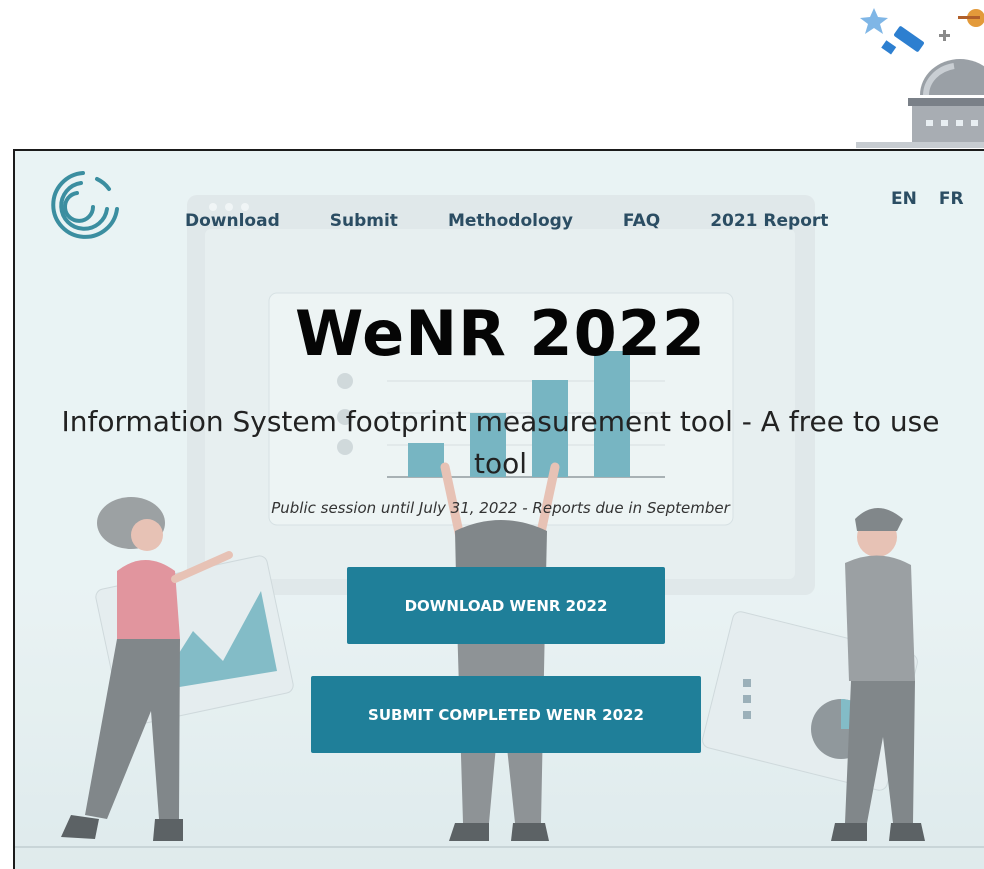 This screenshot has width=984, height=869. I want to click on hero-title: WeNR 2022, so click(500, 333).